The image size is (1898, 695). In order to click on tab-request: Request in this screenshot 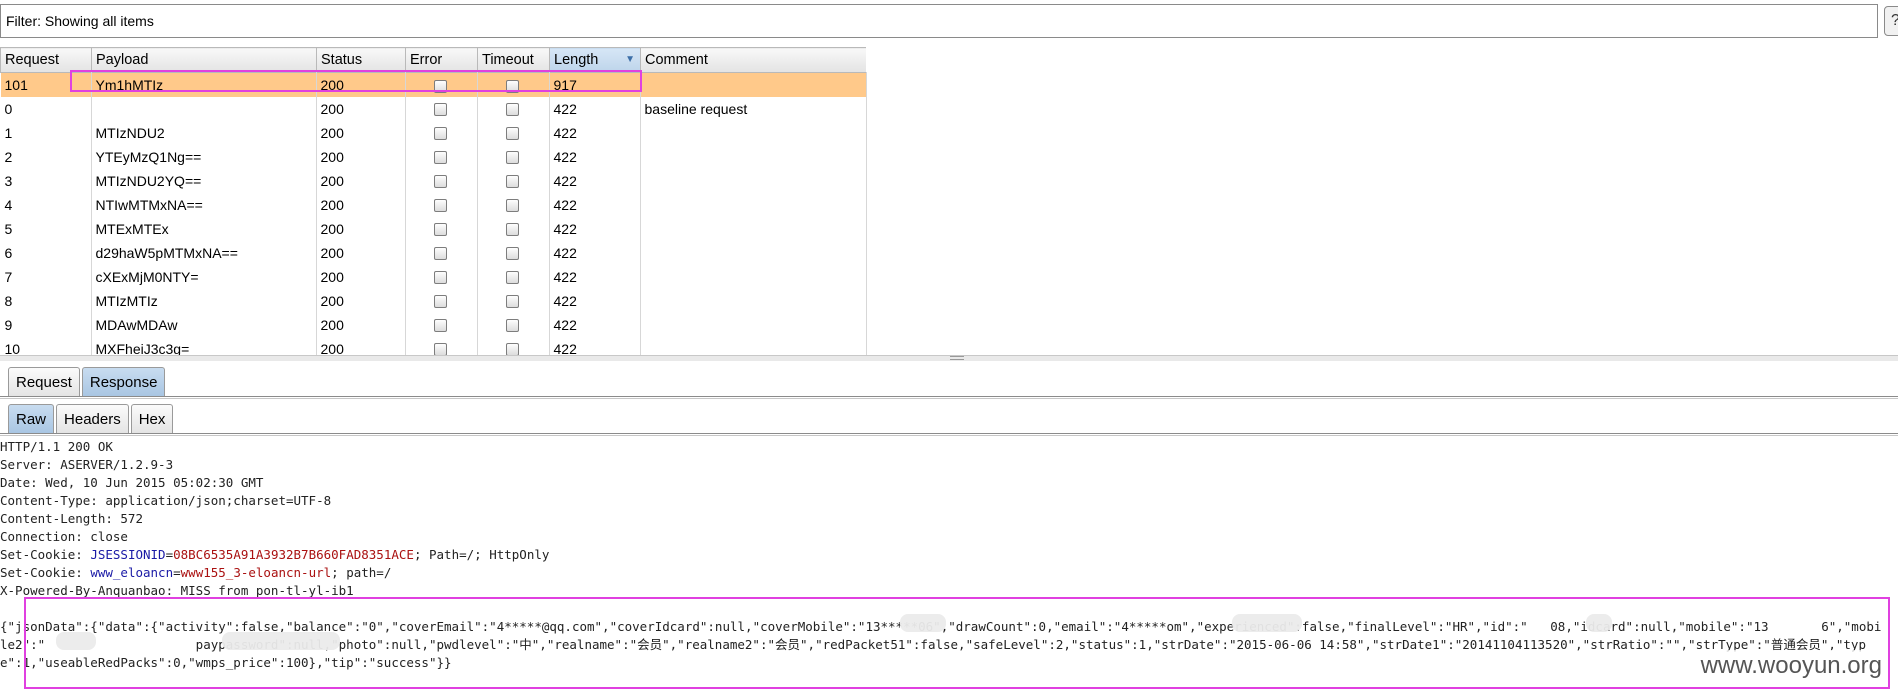, I will do `click(44, 381)`.